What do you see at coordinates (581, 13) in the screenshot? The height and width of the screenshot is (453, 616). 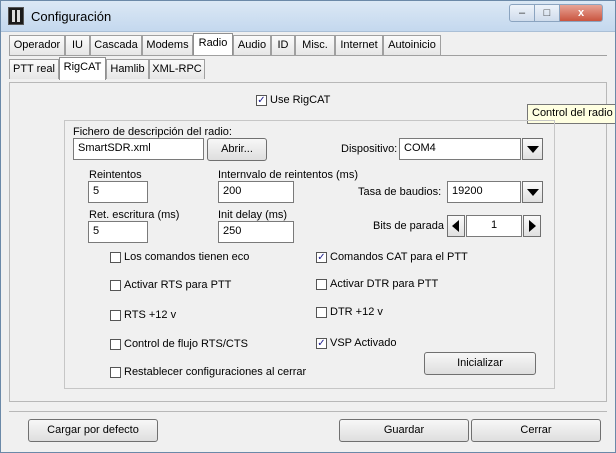 I see `close-button: x` at bounding box center [581, 13].